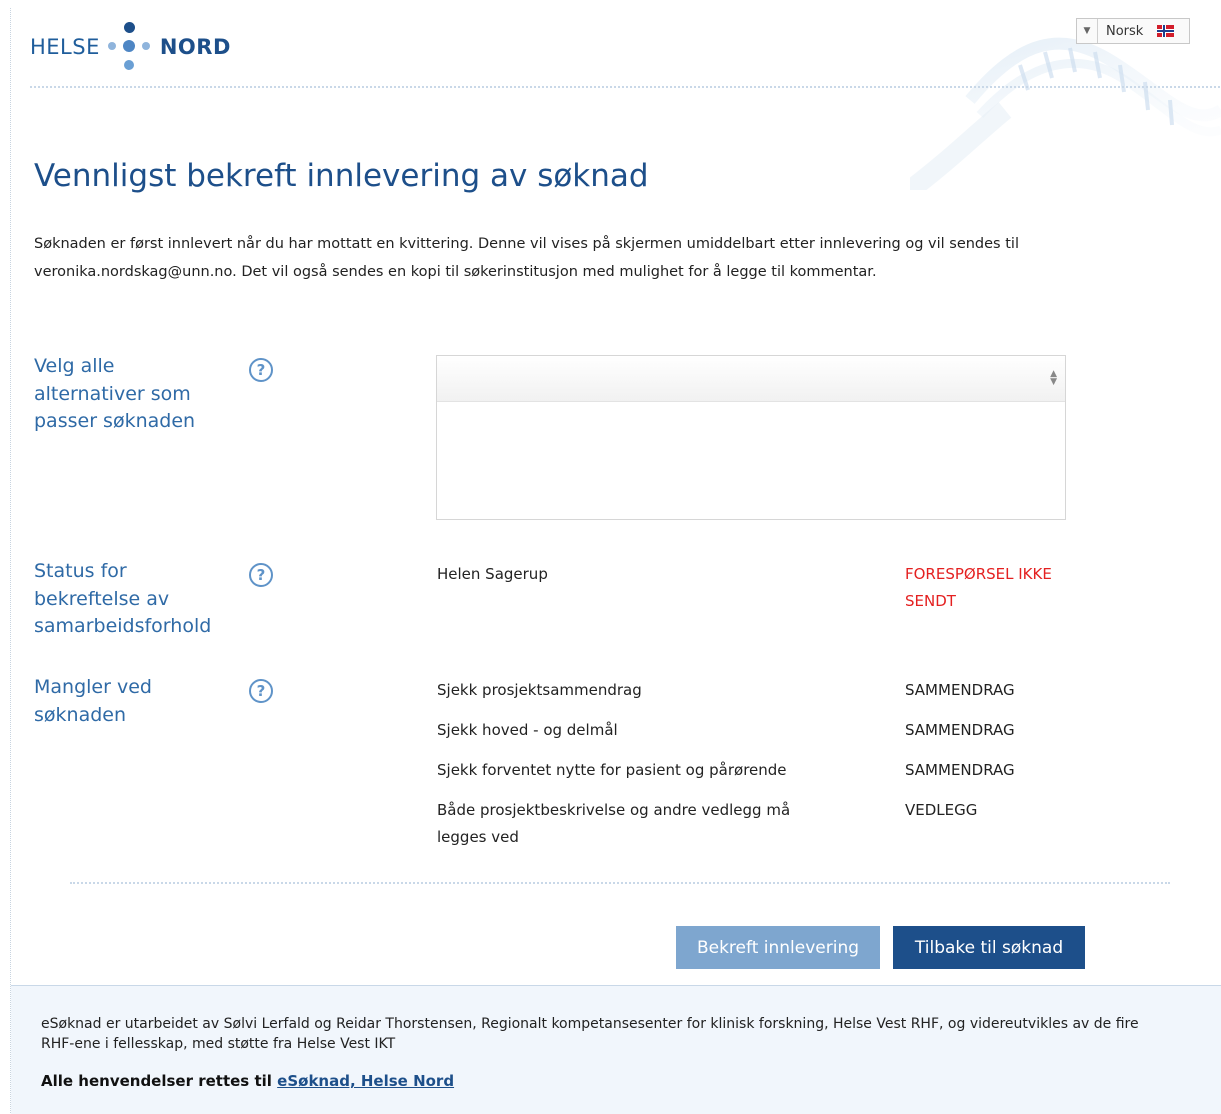  What do you see at coordinates (778, 947) in the screenshot?
I see `confirm-submission-button: Bekreft innlevering` at bounding box center [778, 947].